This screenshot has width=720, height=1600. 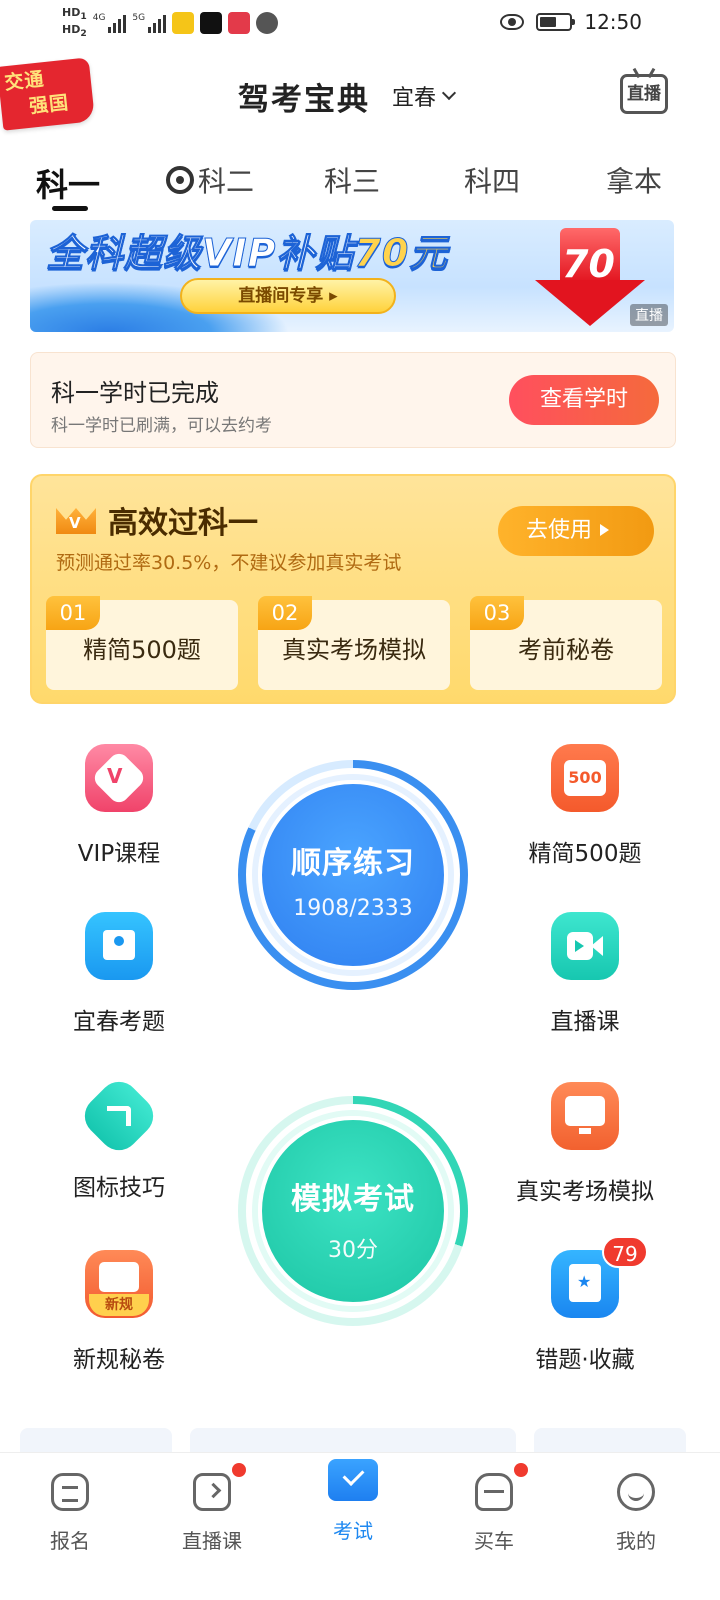 What do you see at coordinates (142, 643) in the screenshot?
I see `pass-item-500: 01 精简500题` at bounding box center [142, 643].